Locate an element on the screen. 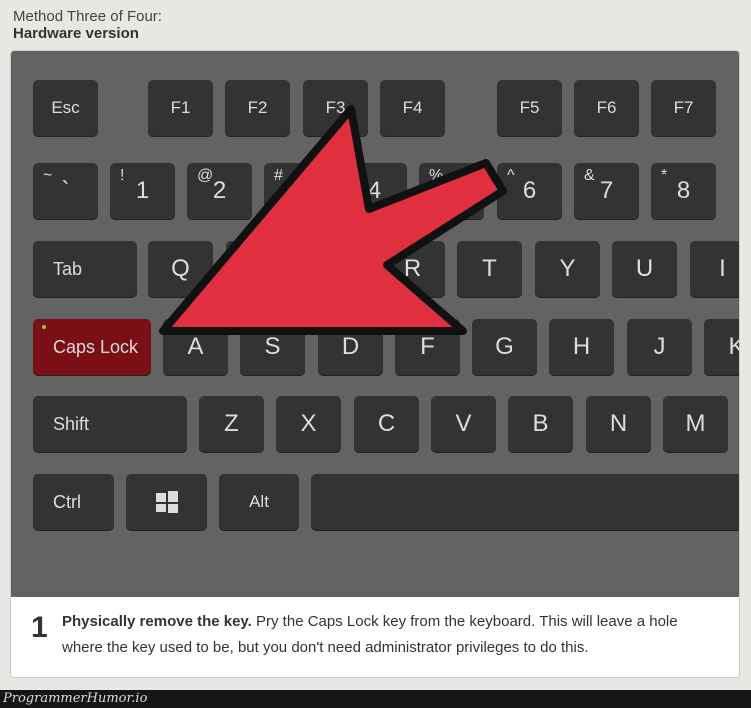 This screenshot has height=708, width=751. watermark-bar: ProgrammerHumor.io is located at coordinates (375, 699).